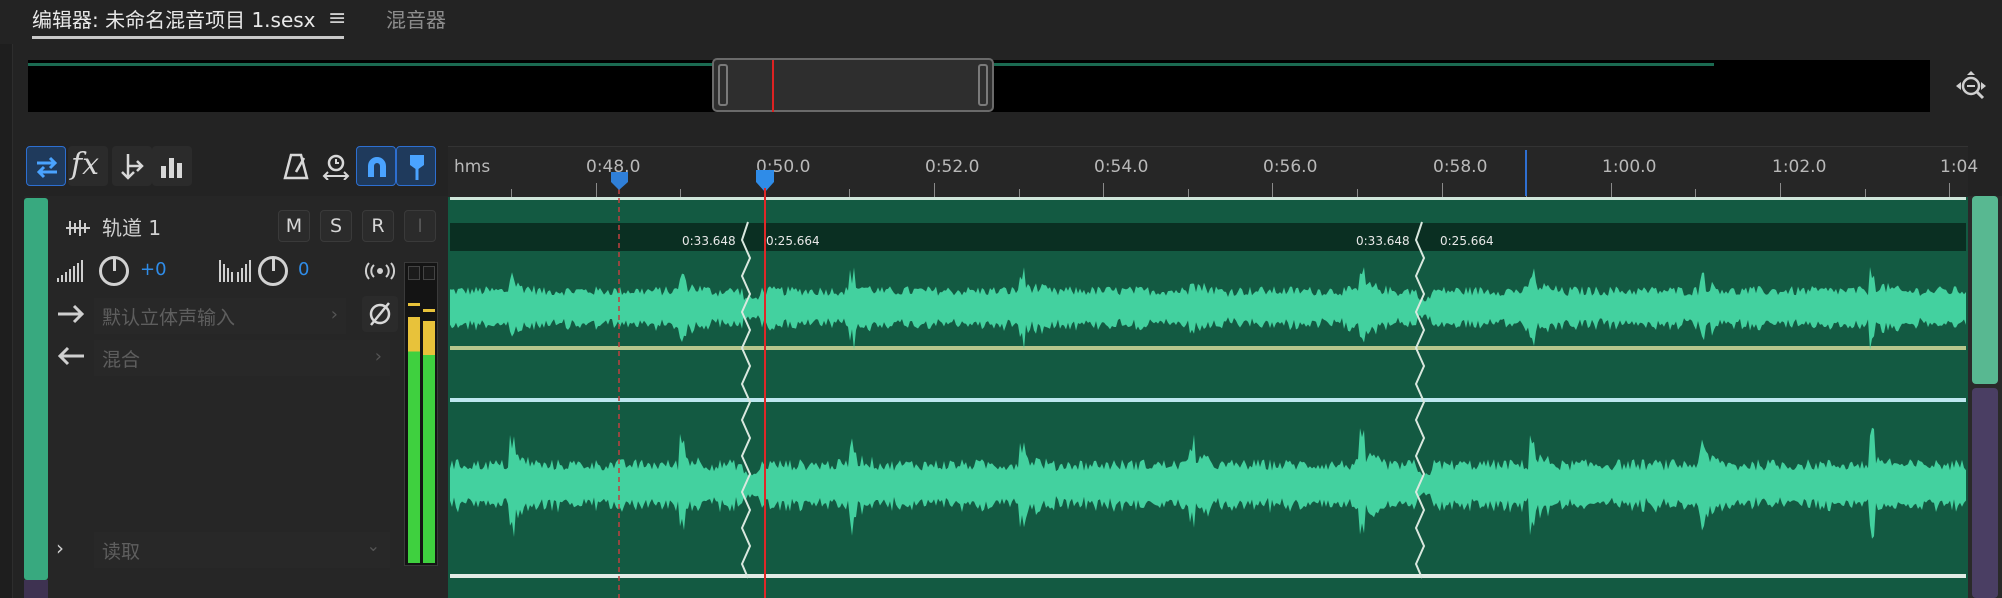 The image size is (2002, 598). I want to click on waveform-right-channel, so click(1208, 483).